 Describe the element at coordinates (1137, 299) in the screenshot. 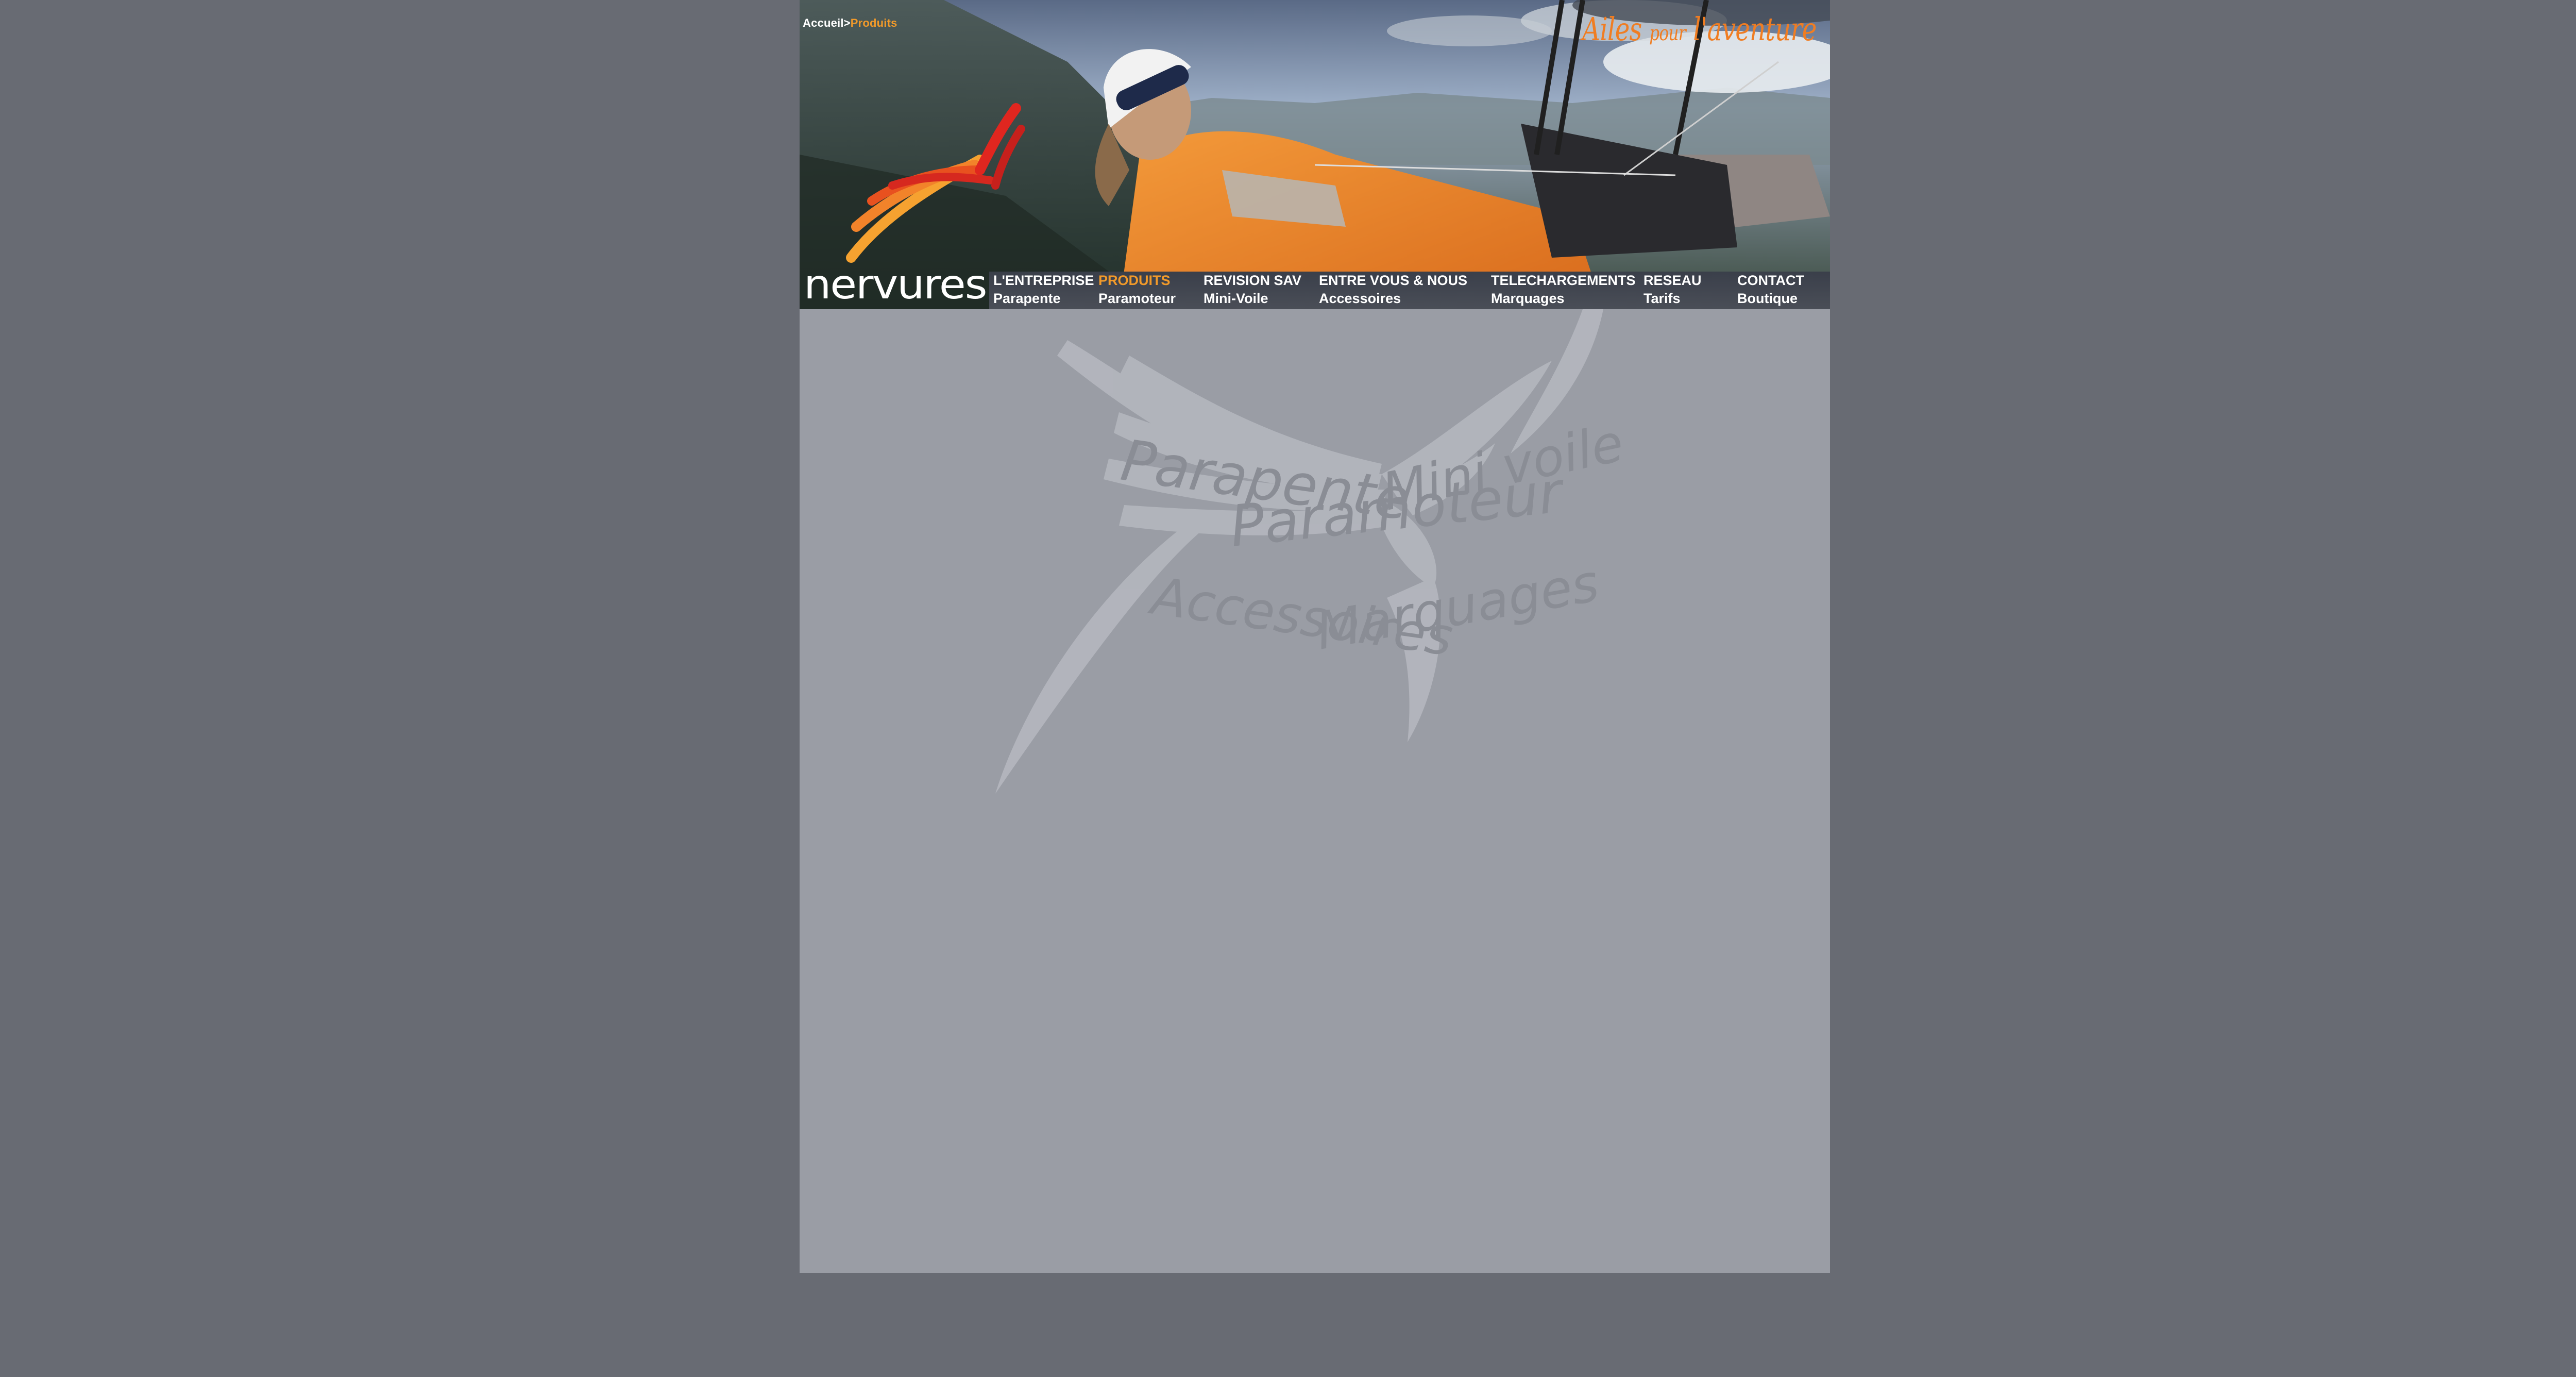

I see `nav-item-paramoteur: Paramoteur` at that location.